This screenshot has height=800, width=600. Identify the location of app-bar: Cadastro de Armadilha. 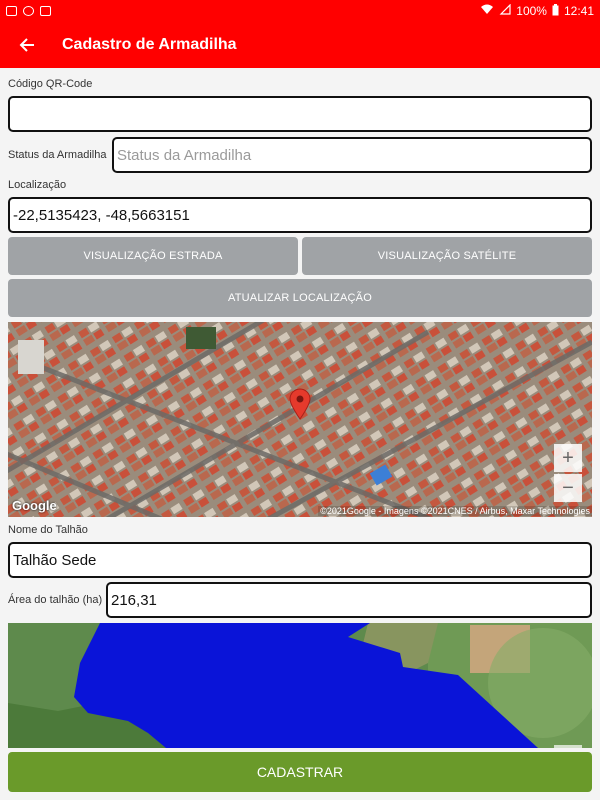
(300, 45).